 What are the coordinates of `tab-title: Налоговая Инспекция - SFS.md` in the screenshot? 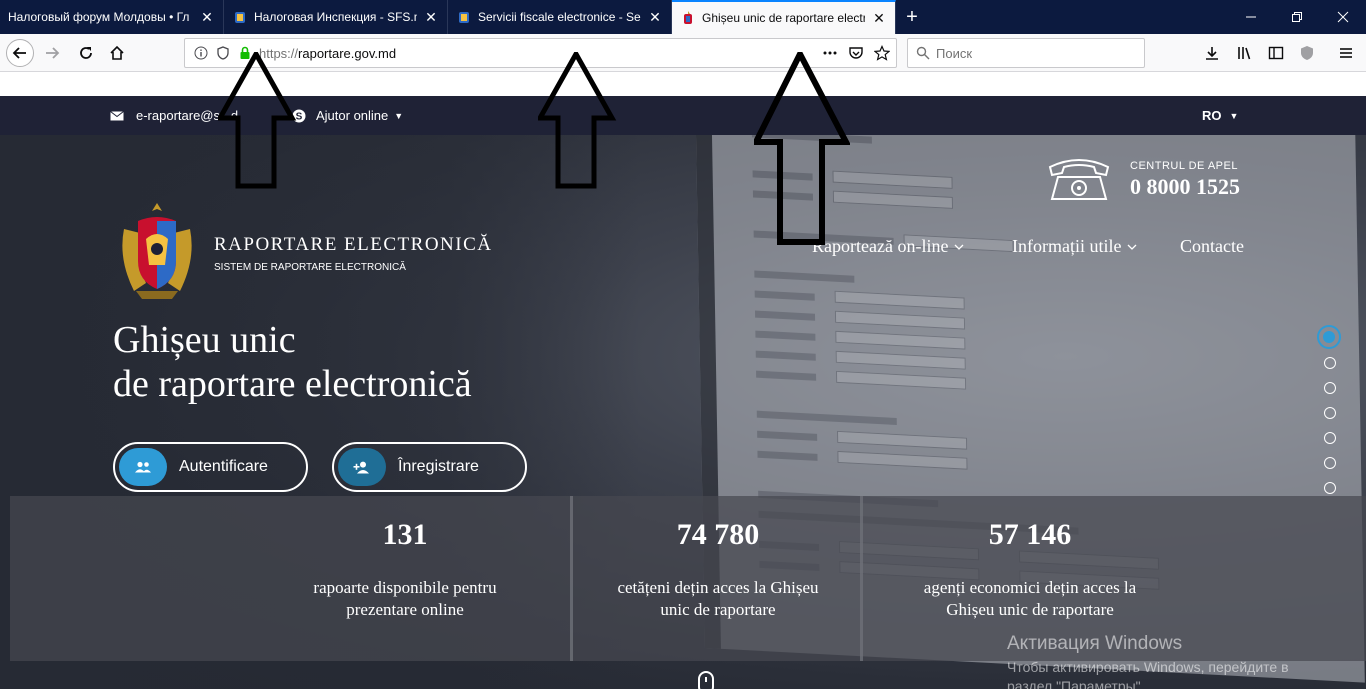 It's located at (335, 17).